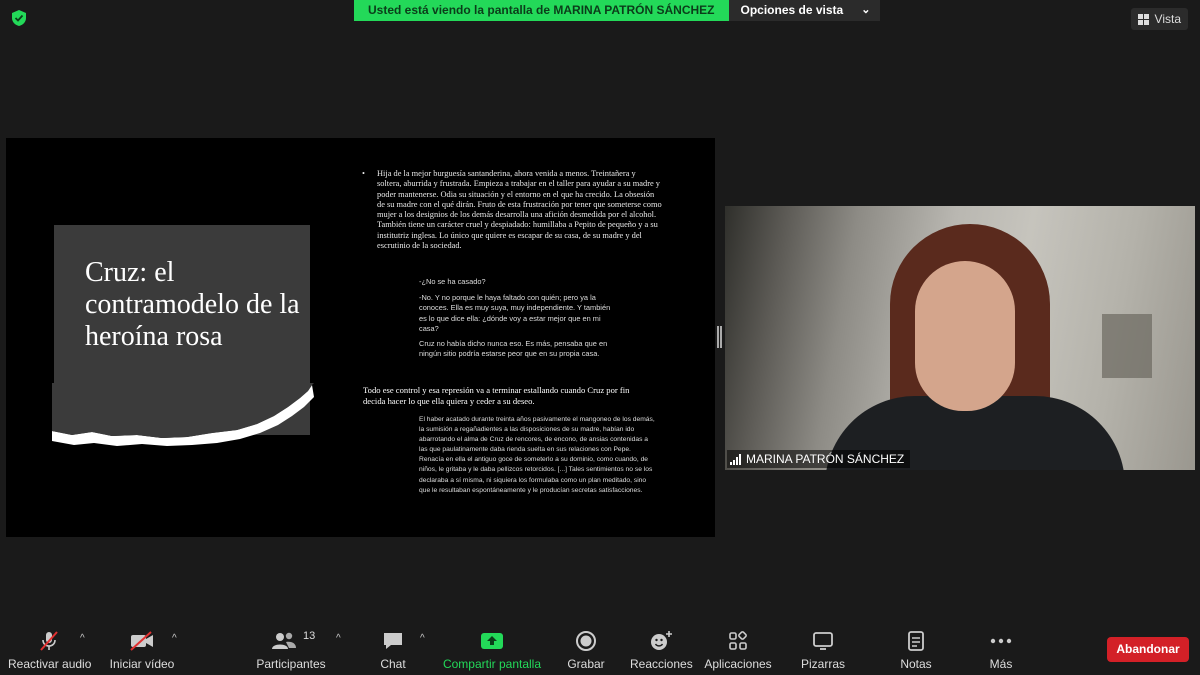  I want to click on video-off-icon, so click(142, 641).